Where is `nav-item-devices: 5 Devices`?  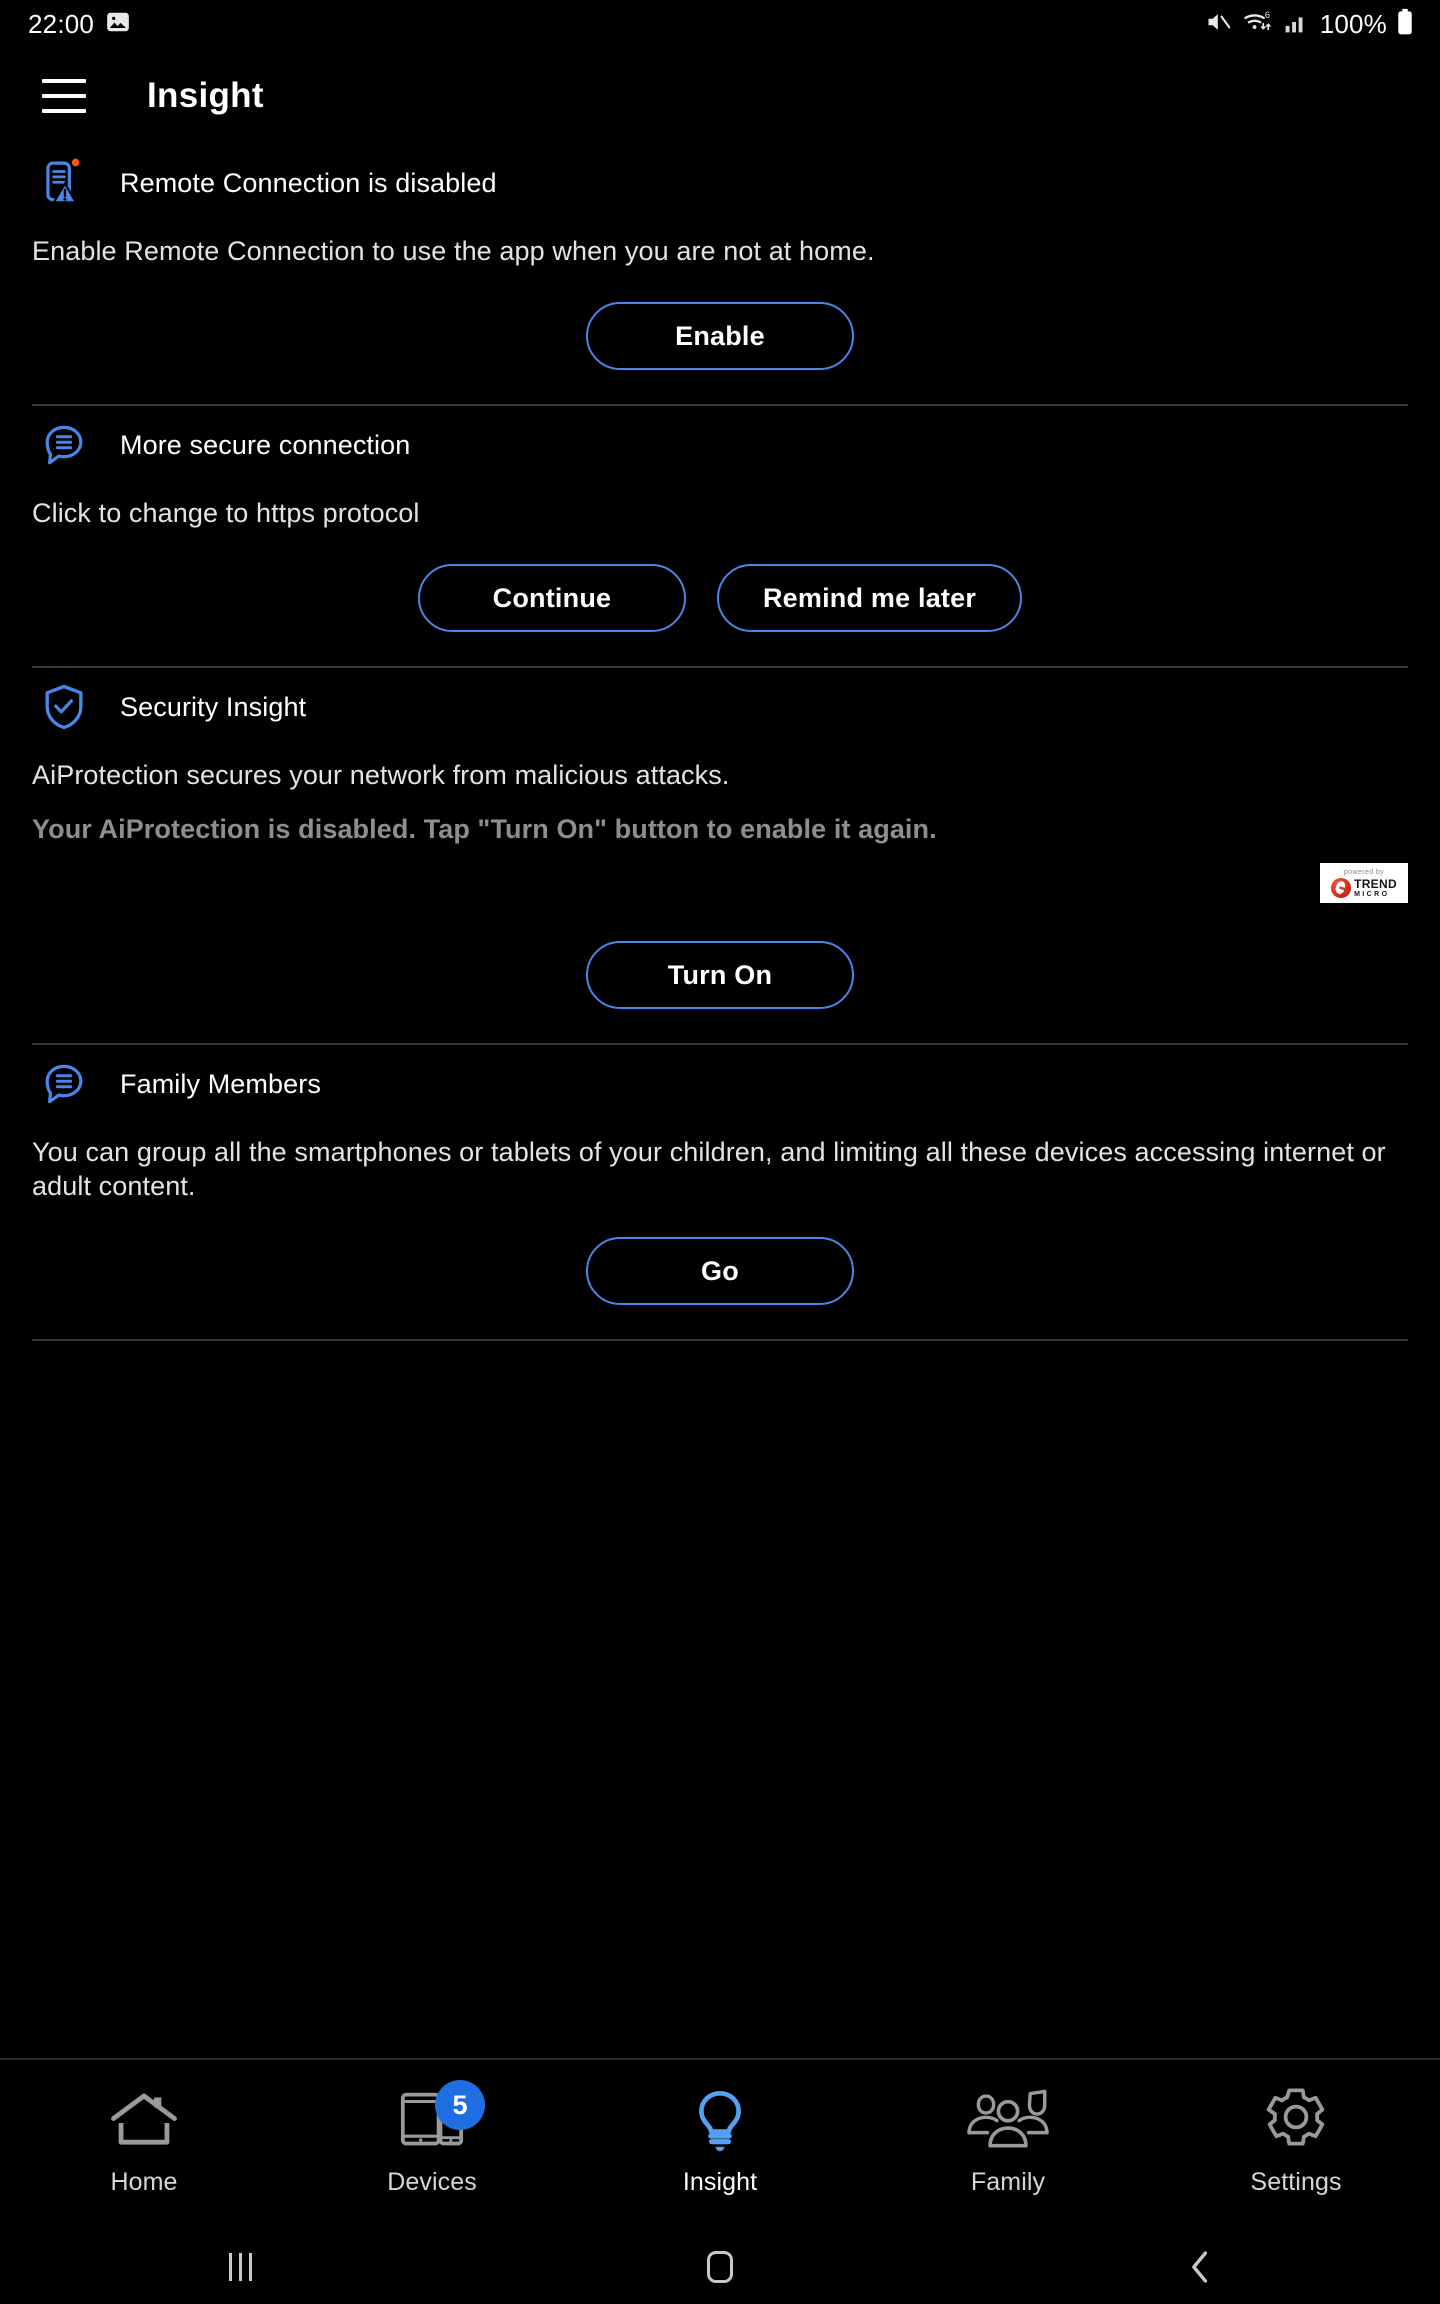 nav-item-devices: 5 Devices is located at coordinates (432, 2145).